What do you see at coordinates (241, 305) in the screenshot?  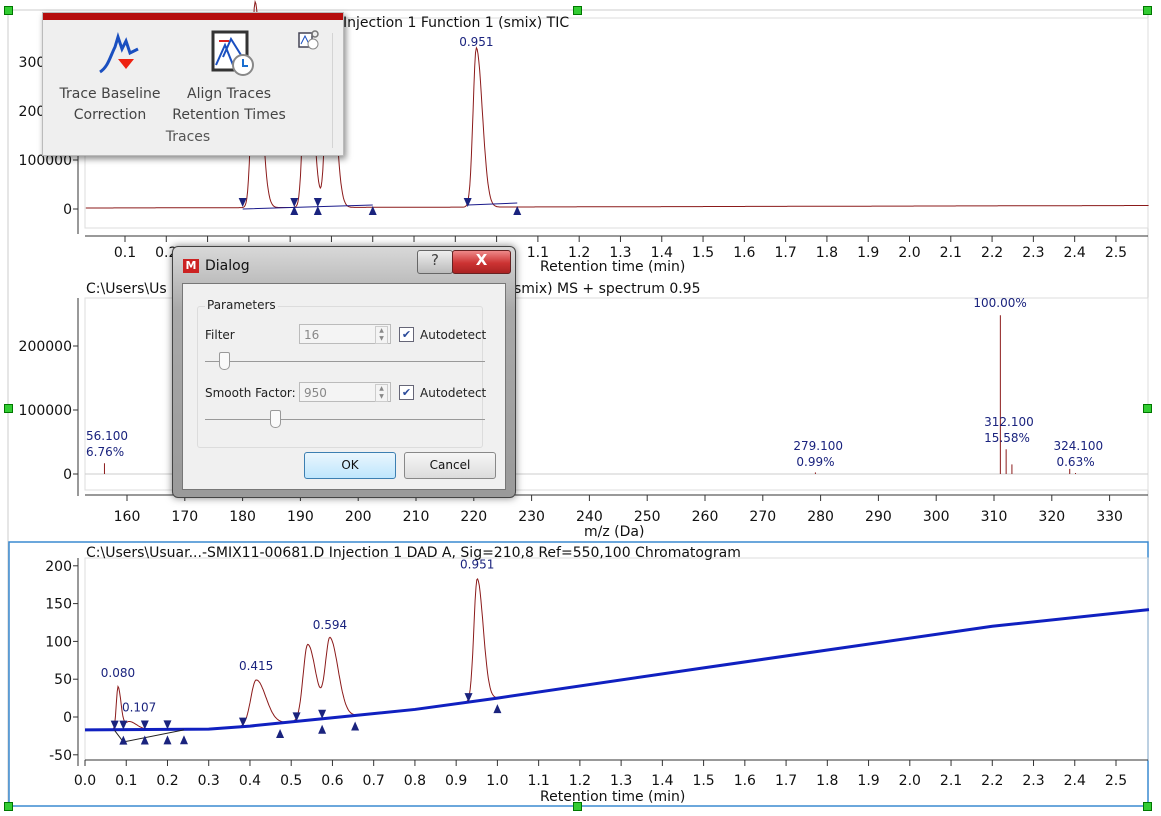 I see `parameters-group-label: Parameters` at bounding box center [241, 305].